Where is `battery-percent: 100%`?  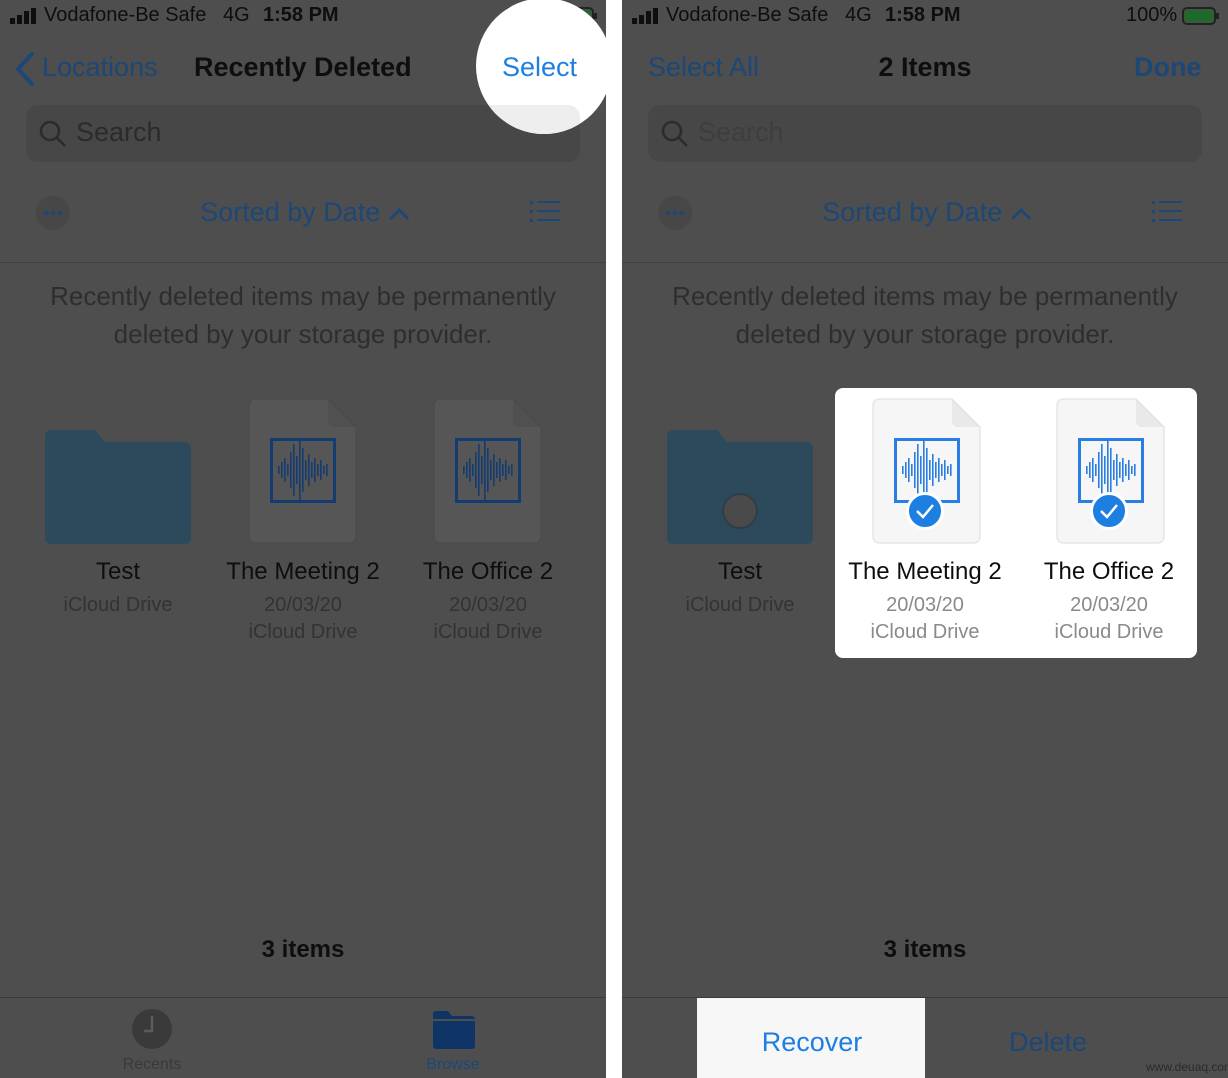
battery-percent: 100% is located at coordinates (1152, 15).